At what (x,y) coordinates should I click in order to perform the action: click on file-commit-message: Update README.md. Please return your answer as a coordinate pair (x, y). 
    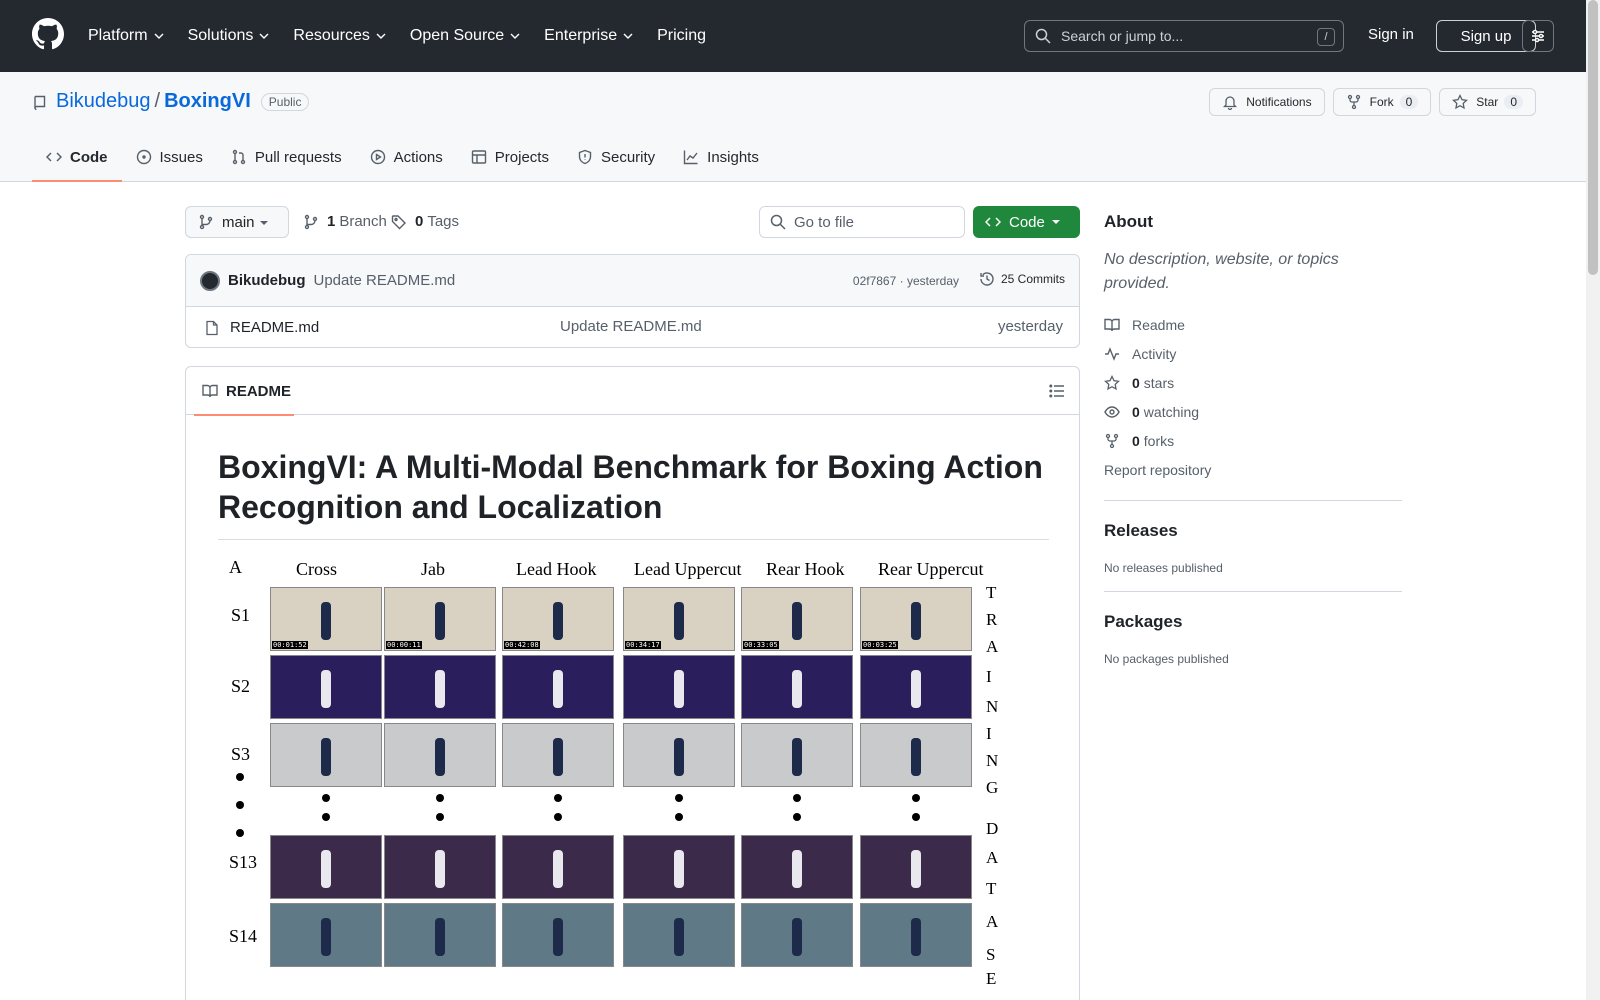
    Looking at the image, I should click on (631, 326).